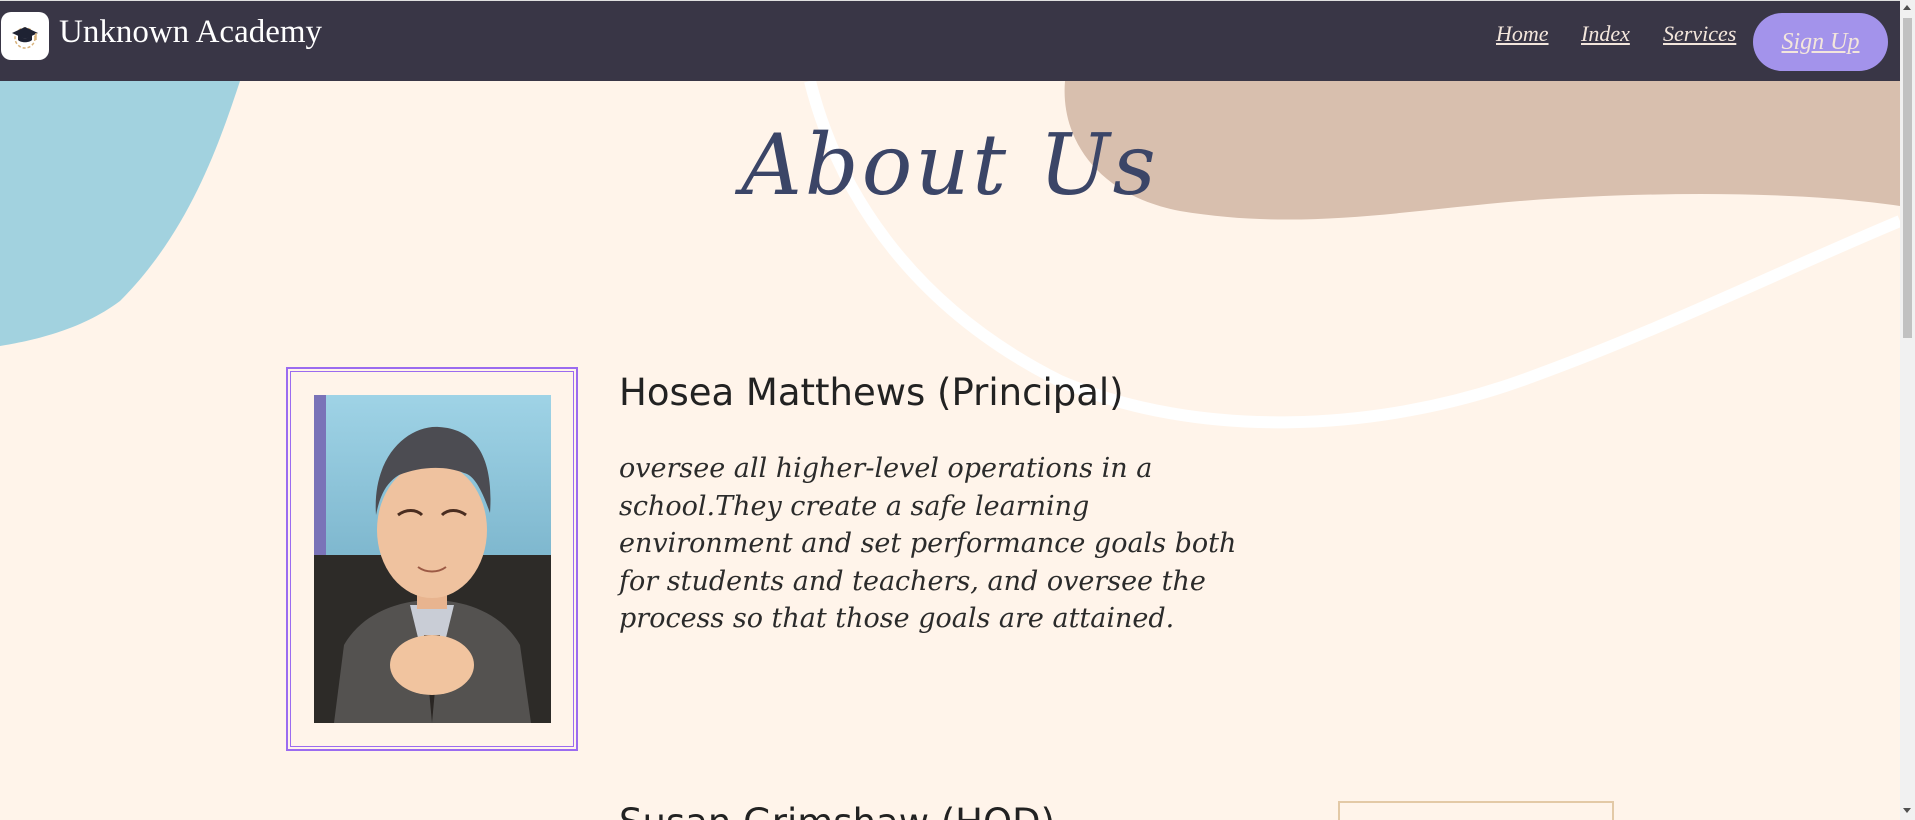 The image size is (1915, 820). Describe the element at coordinates (1907, 178) in the screenshot. I see `scroll-thumb` at that location.